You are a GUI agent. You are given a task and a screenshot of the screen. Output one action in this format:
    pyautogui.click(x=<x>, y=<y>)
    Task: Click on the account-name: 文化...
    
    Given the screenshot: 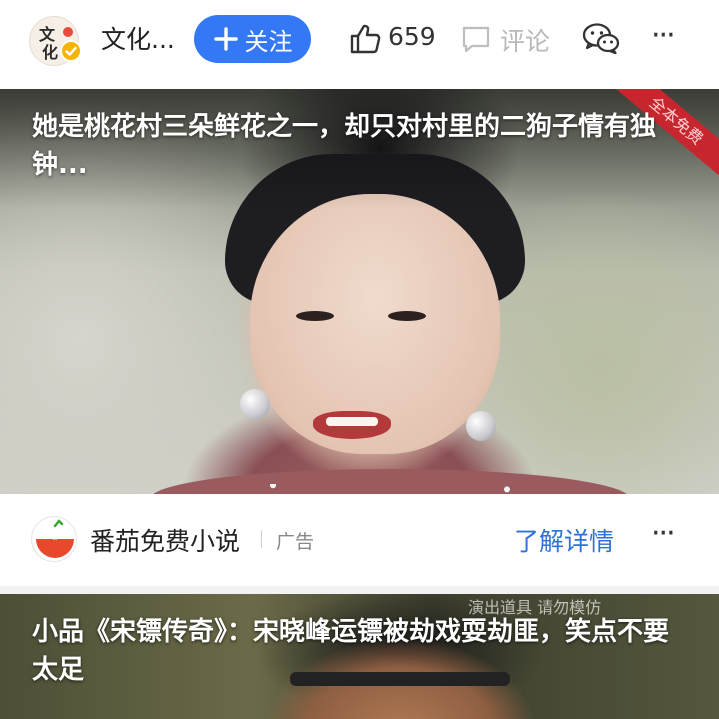 What is the action you would take?
    pyautogui.click(x=138, y=38)
    